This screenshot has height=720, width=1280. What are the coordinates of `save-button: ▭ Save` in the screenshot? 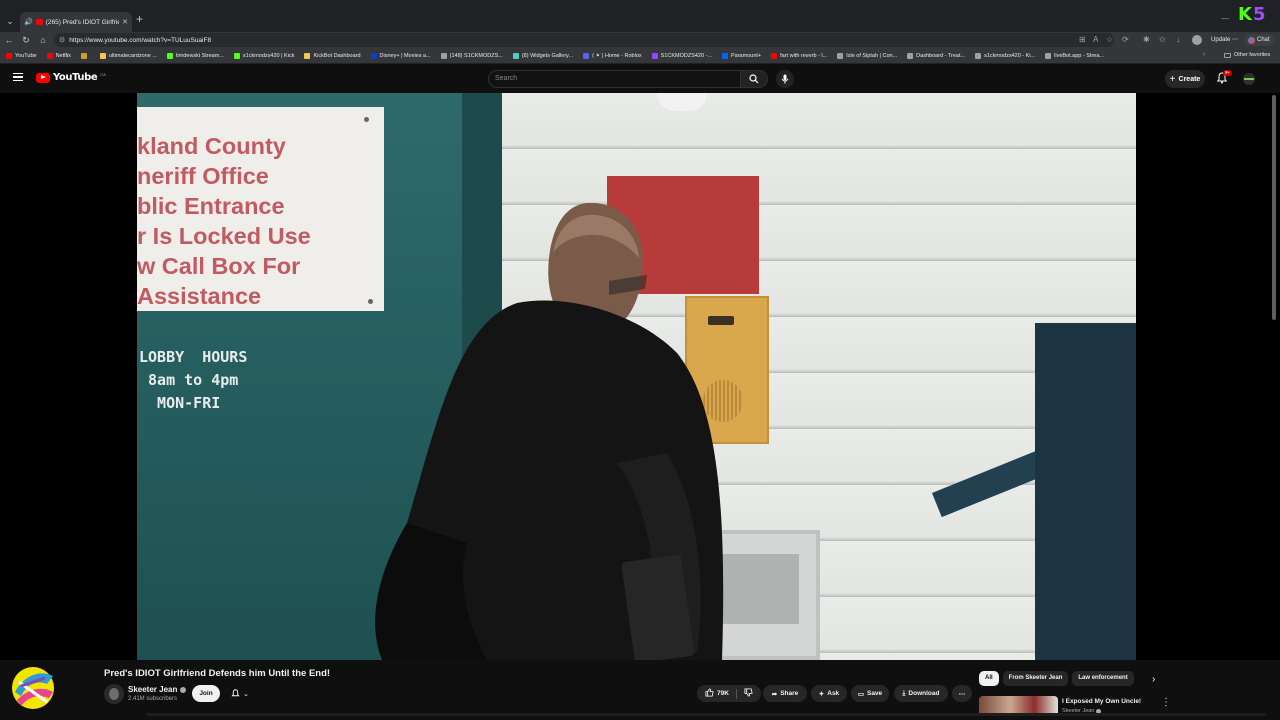 It's located at (870, 693).